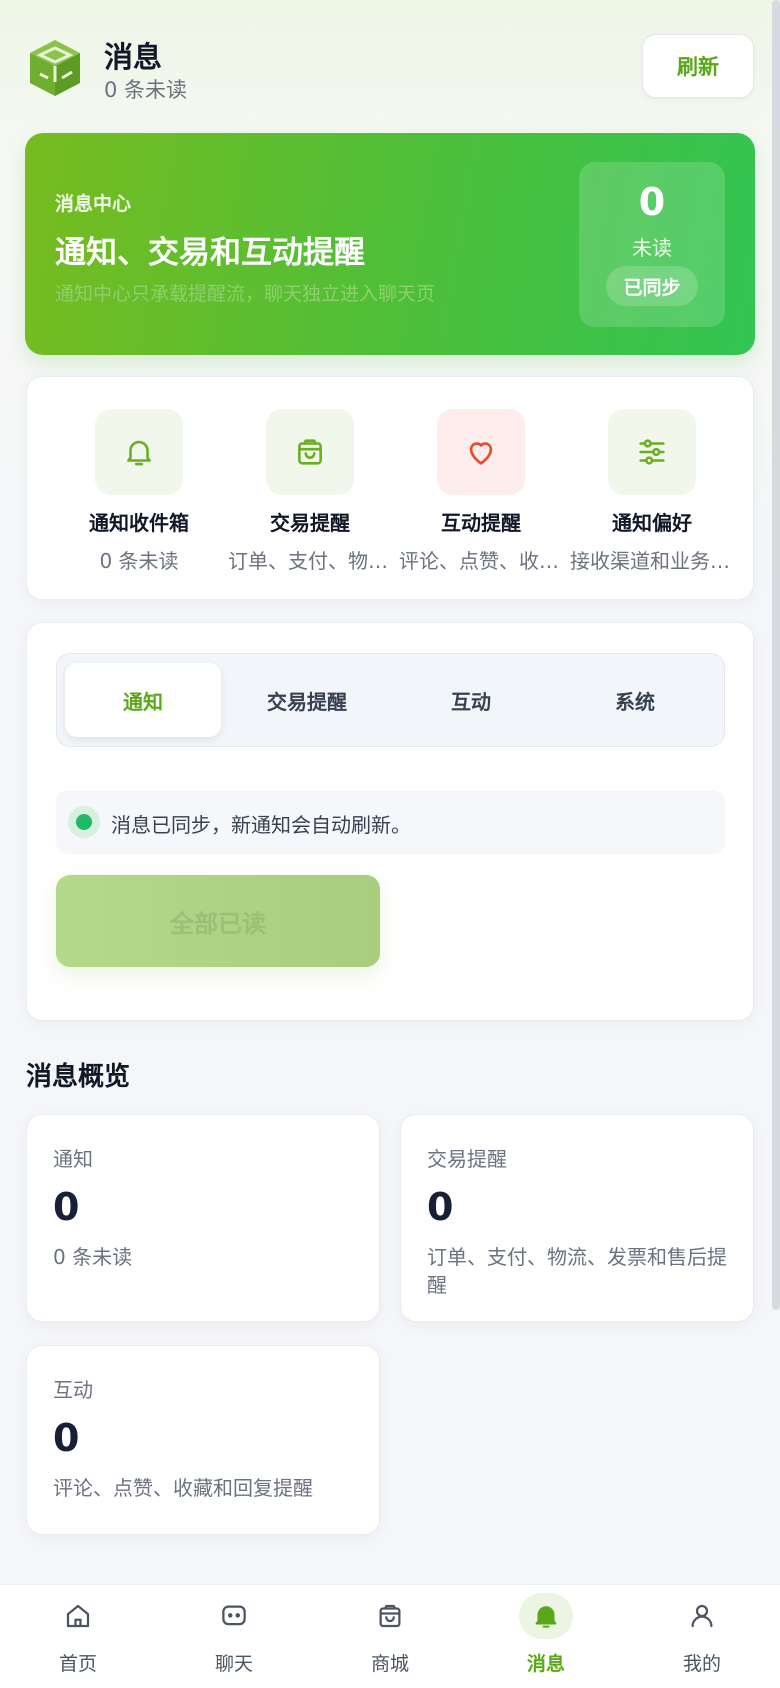  Describe the element at coordinates (139, 523) in the screenshot. I see `quick-entry-label: 通知收件箱` at that location.